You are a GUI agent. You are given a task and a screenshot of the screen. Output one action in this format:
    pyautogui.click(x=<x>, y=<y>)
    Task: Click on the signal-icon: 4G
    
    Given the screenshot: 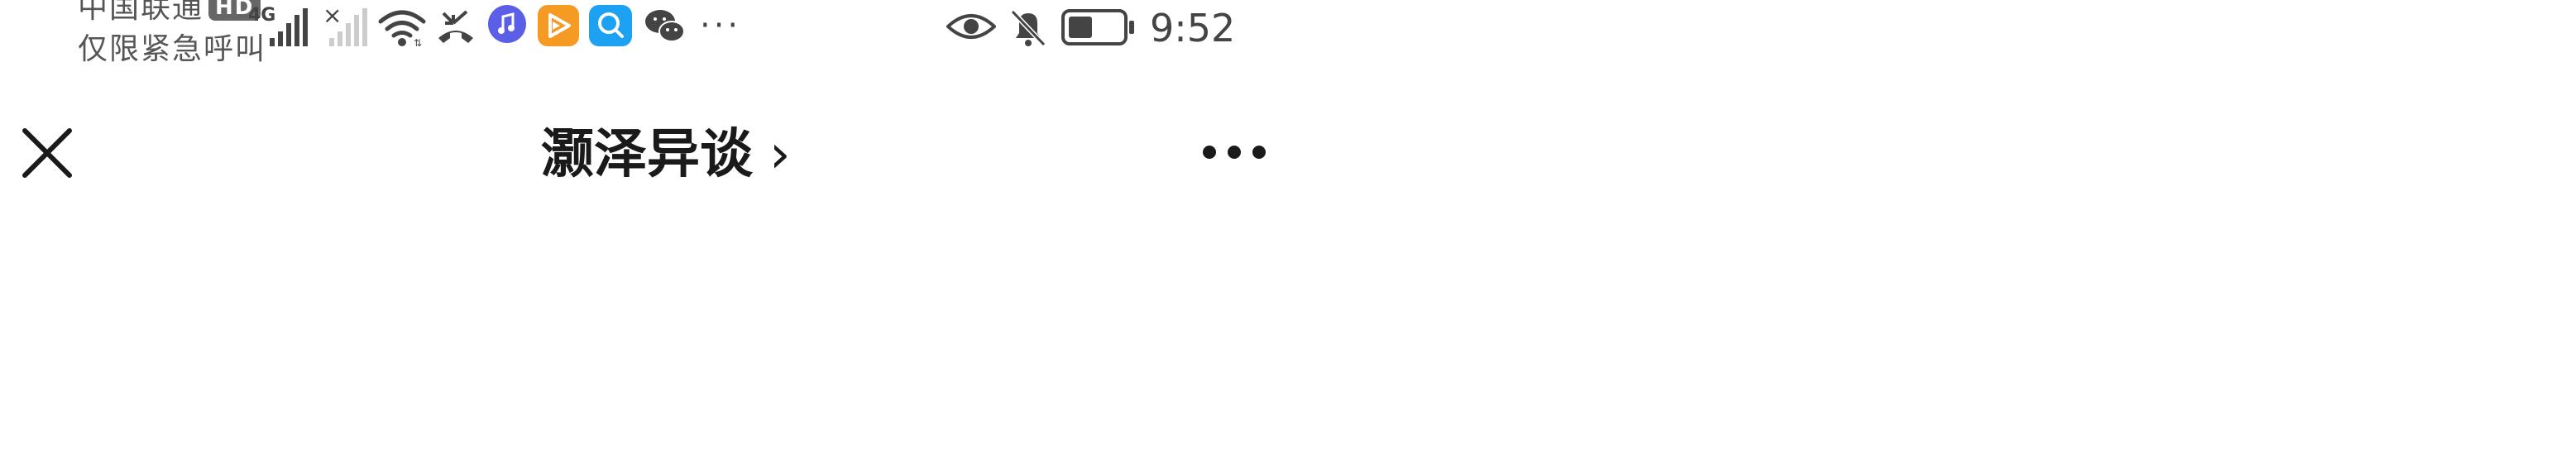 What is the action you would take?
    pyautogui.click(x=280, y=26)
    